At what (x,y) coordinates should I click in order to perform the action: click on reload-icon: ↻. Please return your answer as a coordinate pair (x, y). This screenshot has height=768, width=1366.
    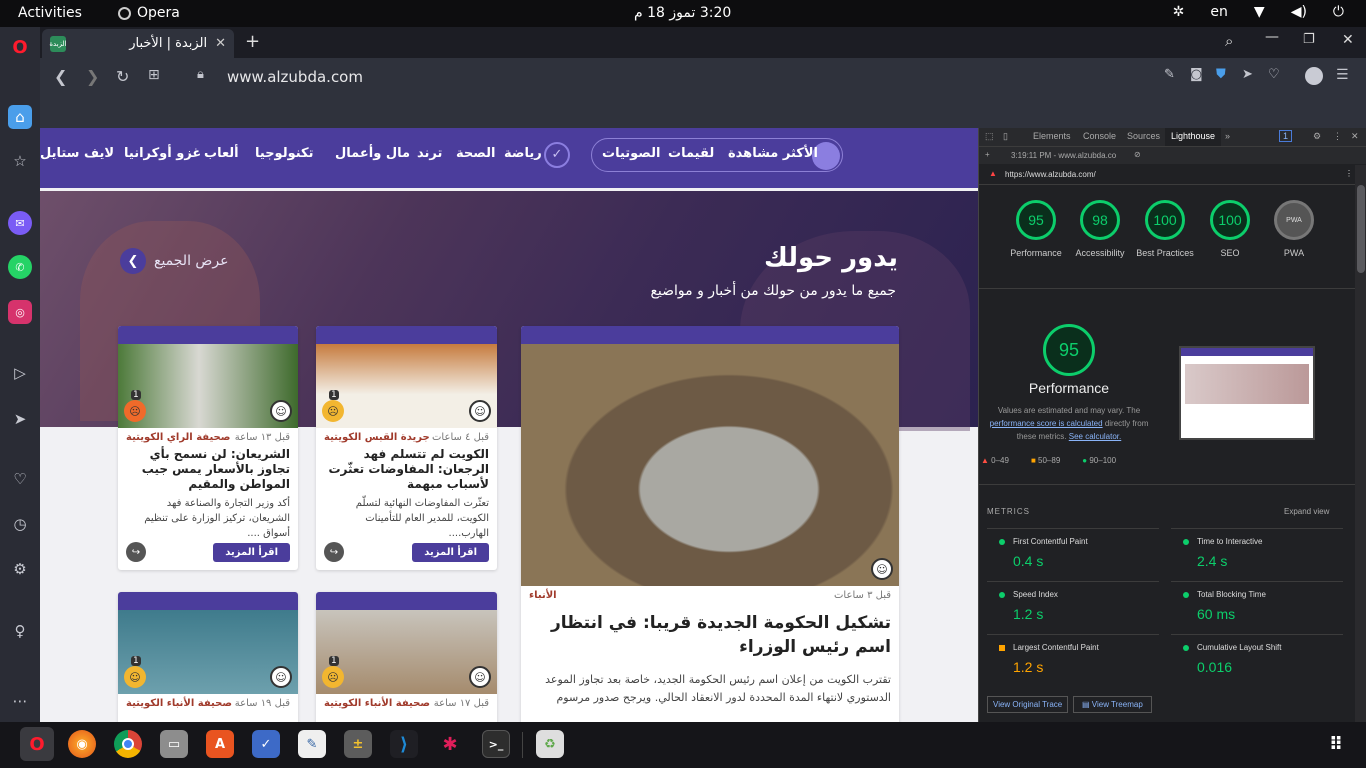
    Looking at the image, I should click on (122, 76).